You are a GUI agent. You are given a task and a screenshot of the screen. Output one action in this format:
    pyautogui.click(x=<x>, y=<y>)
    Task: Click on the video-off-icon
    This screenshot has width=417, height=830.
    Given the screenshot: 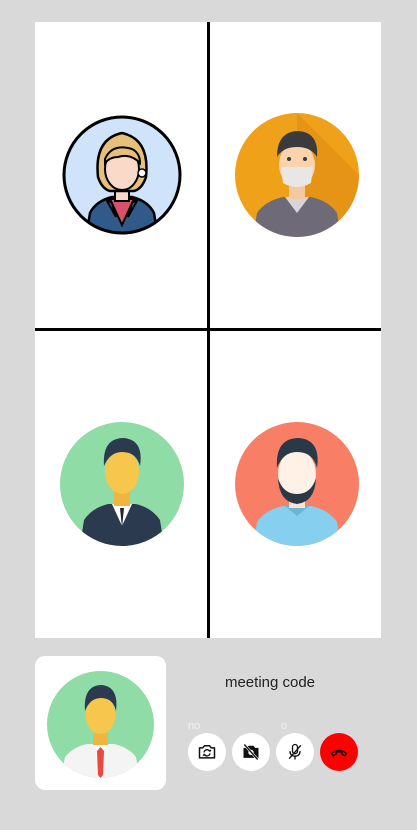 What is the action you would take?
    pyautogui.click(x=251, y=752)
    